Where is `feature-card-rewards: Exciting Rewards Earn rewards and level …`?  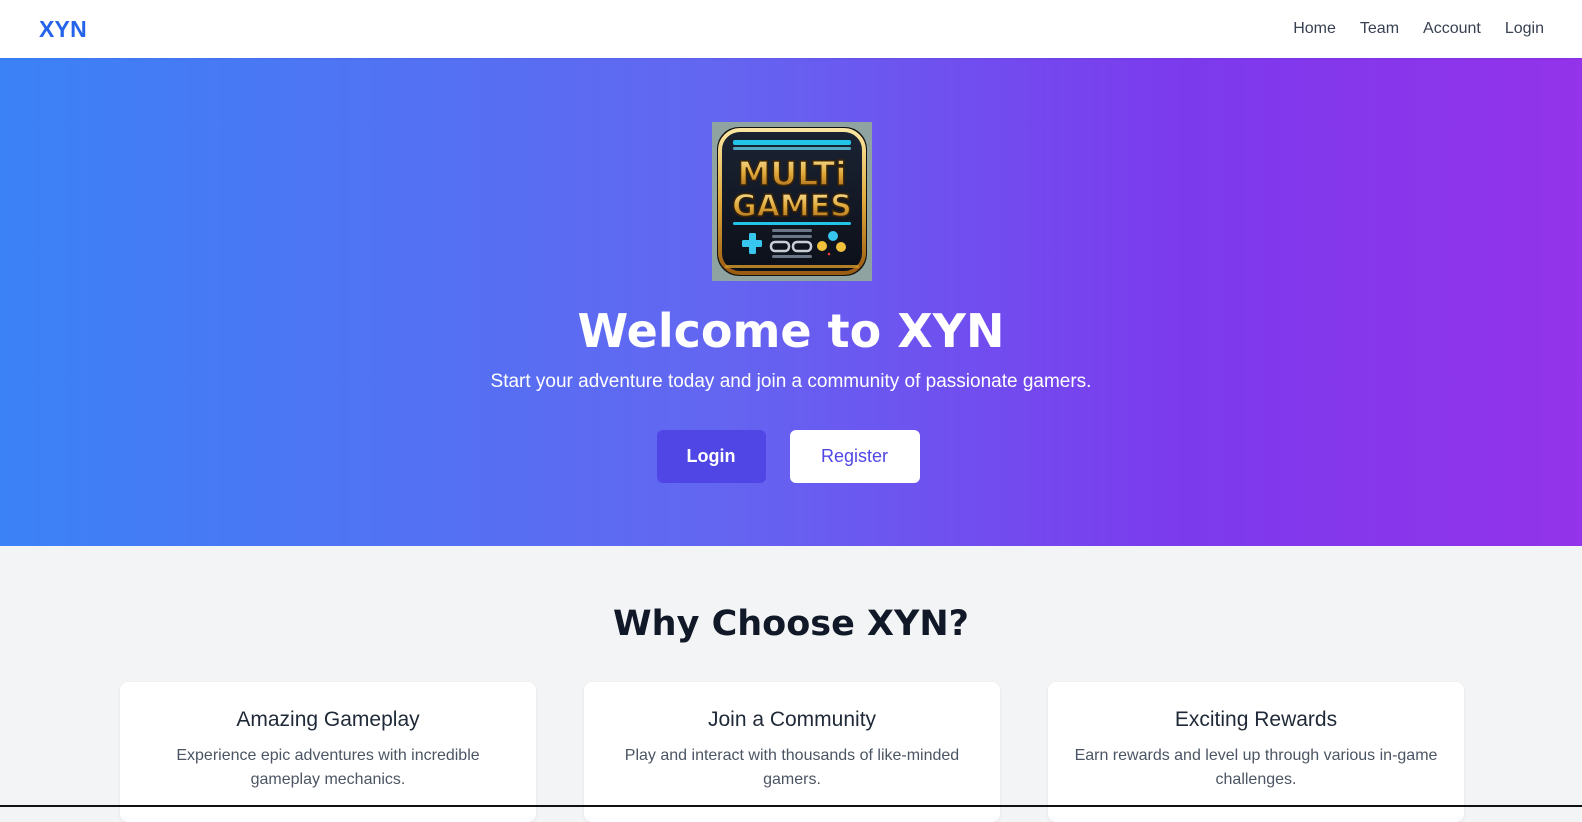 feature-card-rewards: Exciting Rewards Earn rewards and level … is located at coordinates (1256, 752).